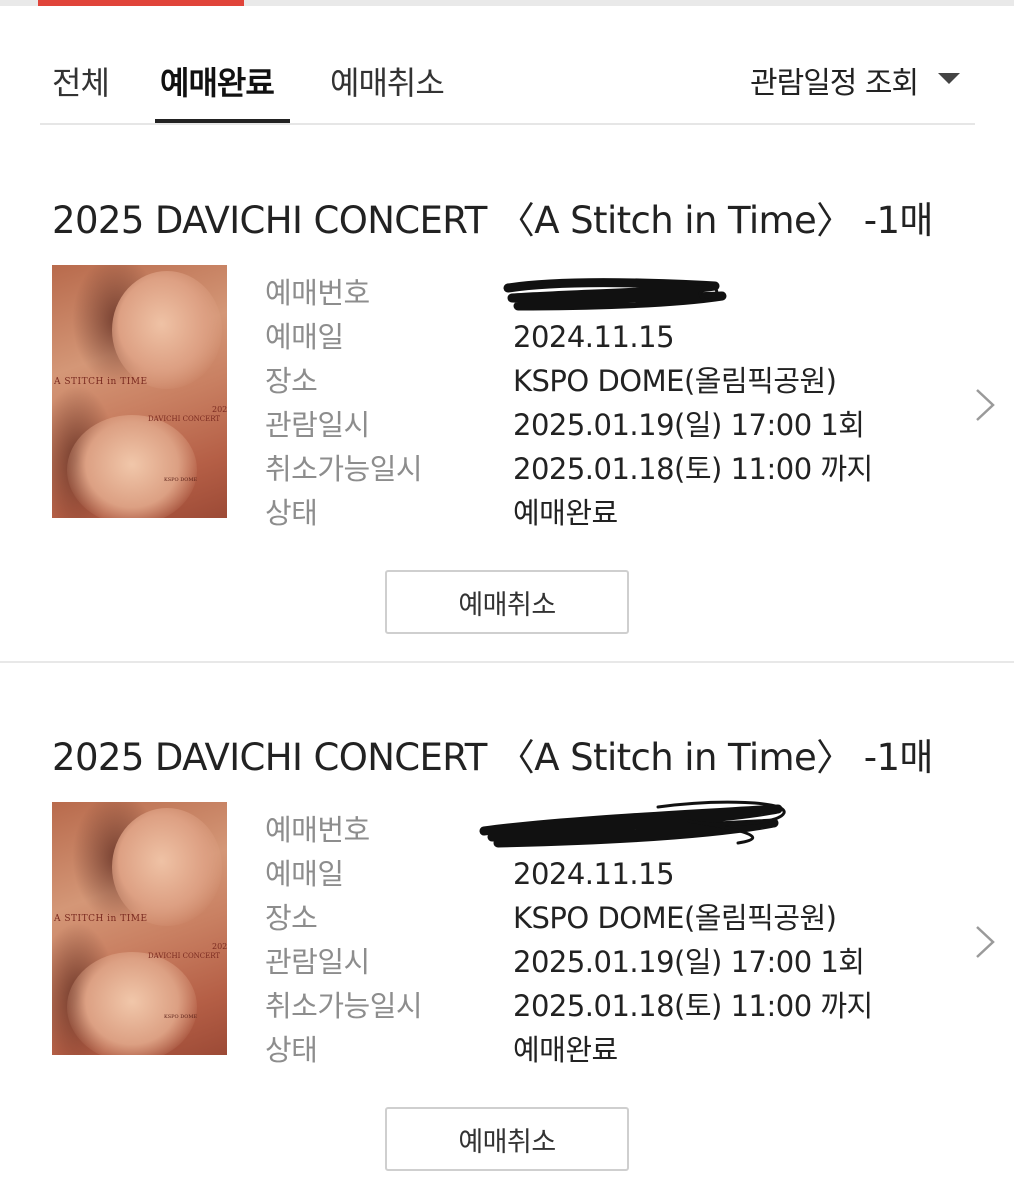 The height and width of the screenshot is (1200, 1014). Describe the element at coordinates (507, 124) in the screenshot. I see `tabs-divider` at that location.